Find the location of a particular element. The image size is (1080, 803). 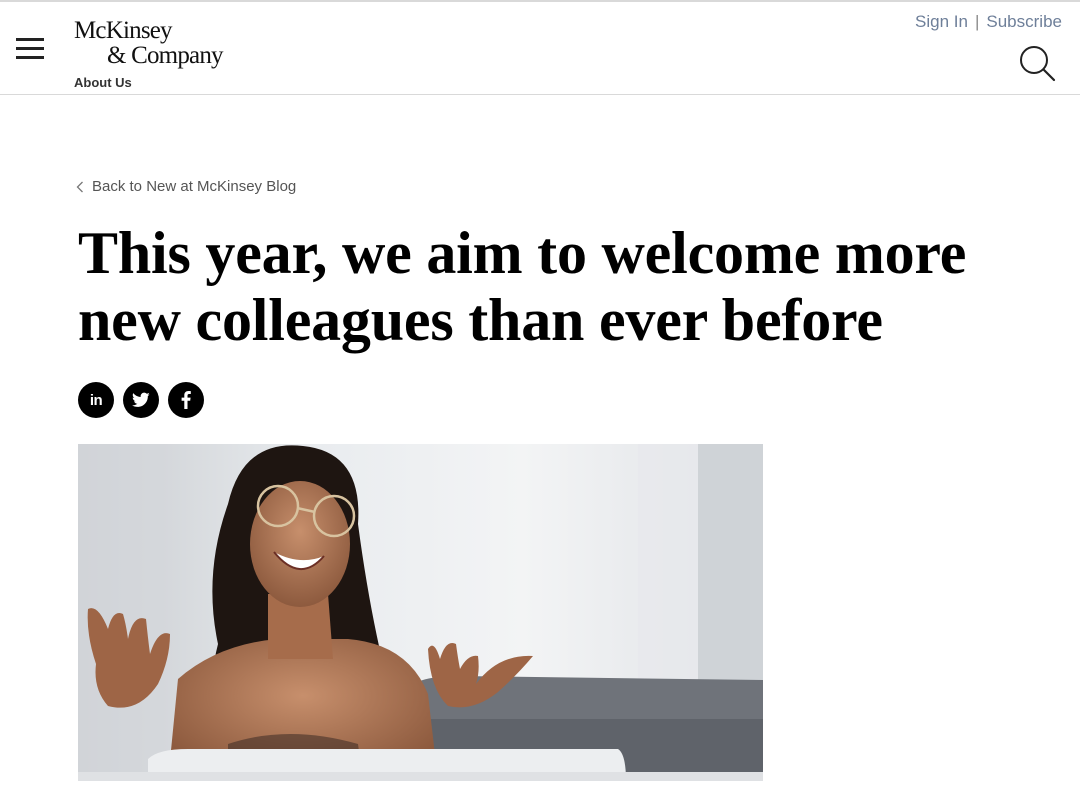

back-to-blog-link: Back to New at McKinsey Blog is located at coordinates (186, 186).